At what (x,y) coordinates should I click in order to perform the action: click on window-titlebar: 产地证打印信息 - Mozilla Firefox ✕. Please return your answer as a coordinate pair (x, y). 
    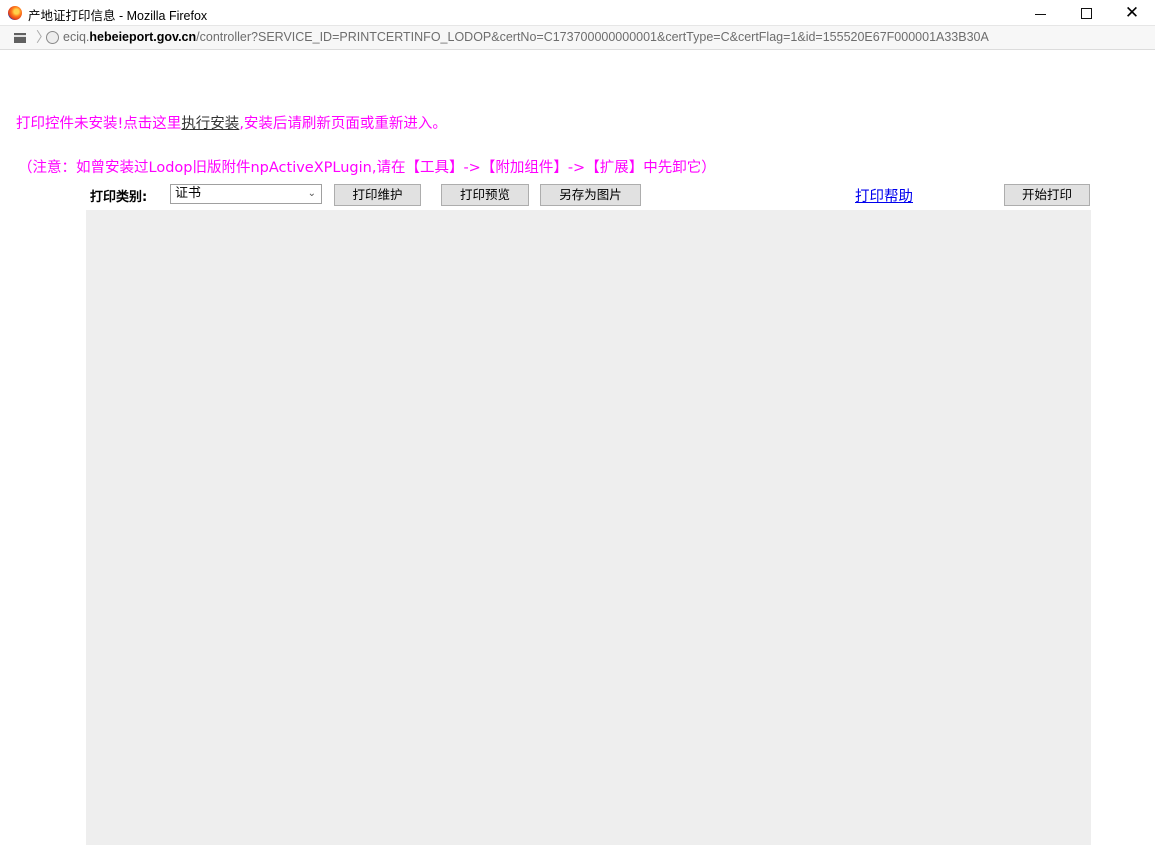
    Looking at the image, I should click on (577, 13).